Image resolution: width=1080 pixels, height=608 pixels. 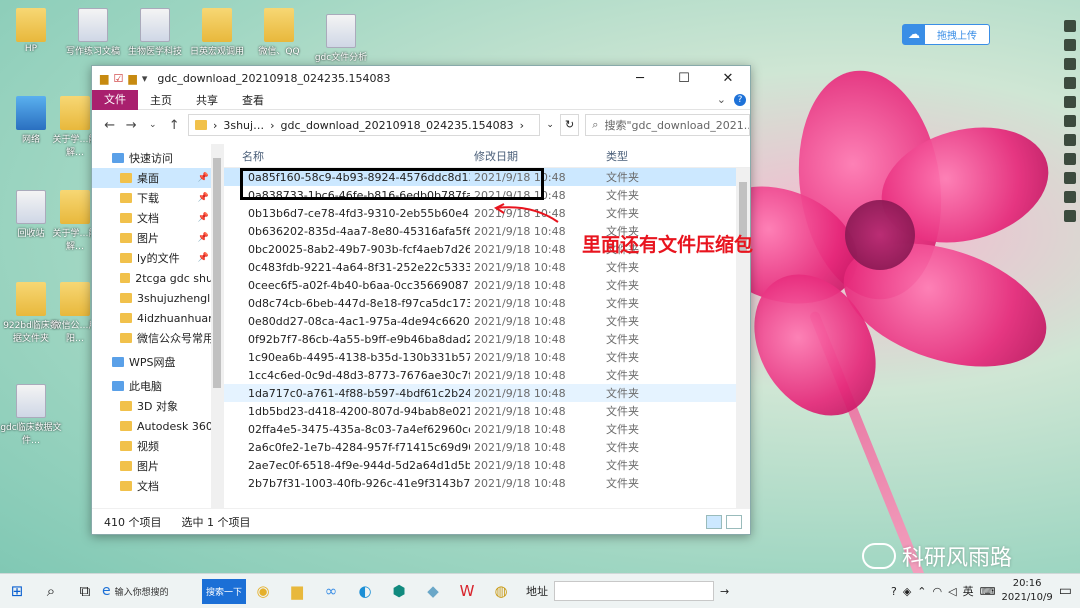 I want to click on search-icon: ⌕, so click(x=51, y=591).